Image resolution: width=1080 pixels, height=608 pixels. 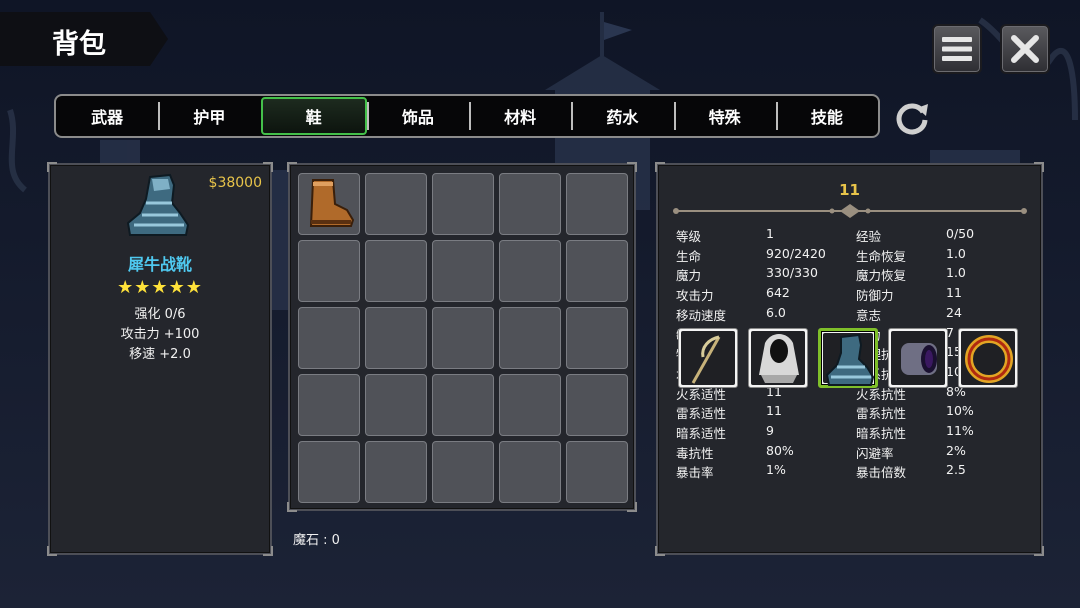 I want to click on tab-2: 鞋, so click(x=313, y=116).